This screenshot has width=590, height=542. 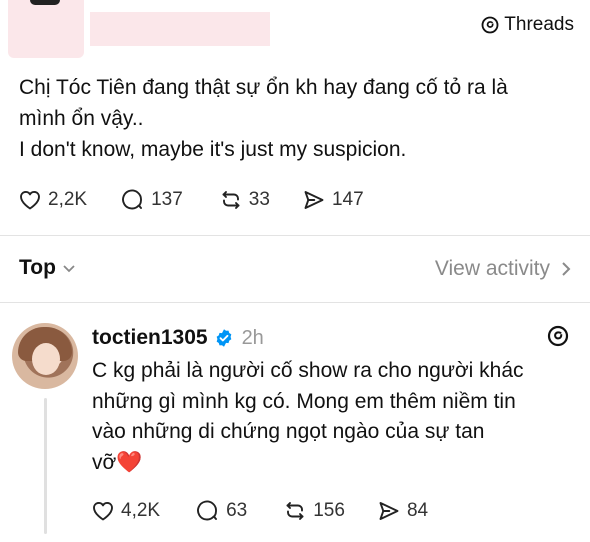 What do you see at coordinates (45, 466) in the screenshot?
I see `thread-connector-line` at bounding box center [45, 466].